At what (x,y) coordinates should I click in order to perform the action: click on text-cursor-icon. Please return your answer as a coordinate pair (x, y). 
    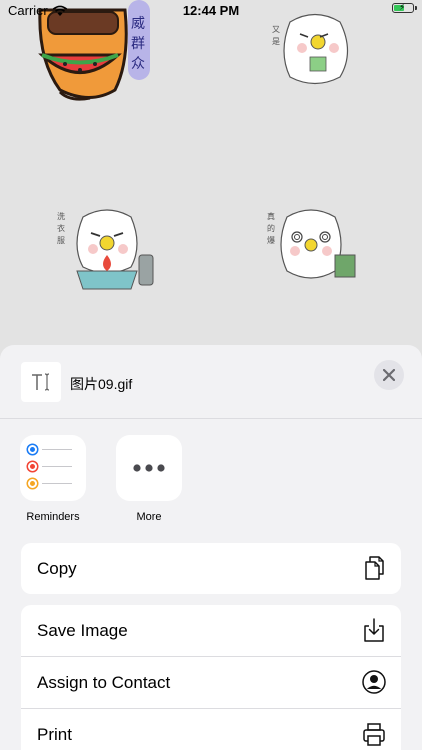
    Looking at the image, I should click on (41, 382).